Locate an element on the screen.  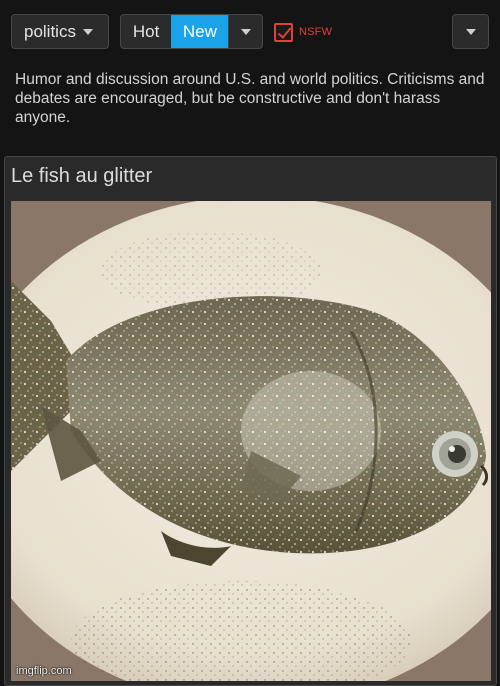
tab-hot-label: Hot is located at coordinates (146, 31).